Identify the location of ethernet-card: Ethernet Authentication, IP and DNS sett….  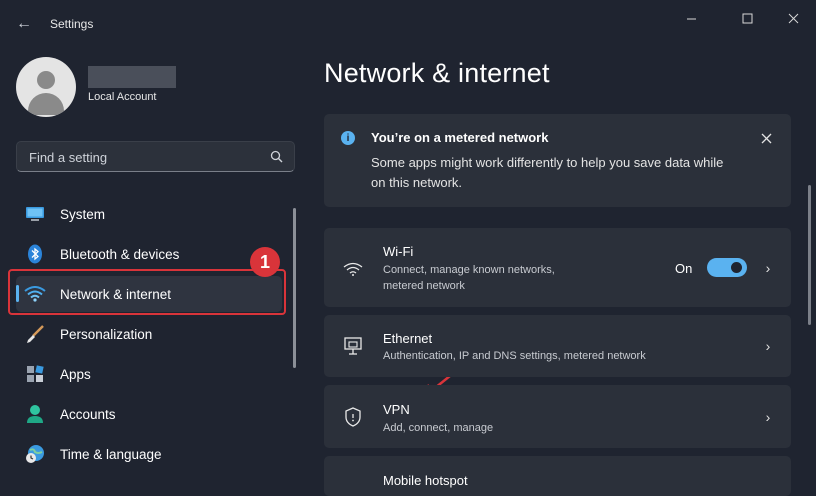
(557, 346).